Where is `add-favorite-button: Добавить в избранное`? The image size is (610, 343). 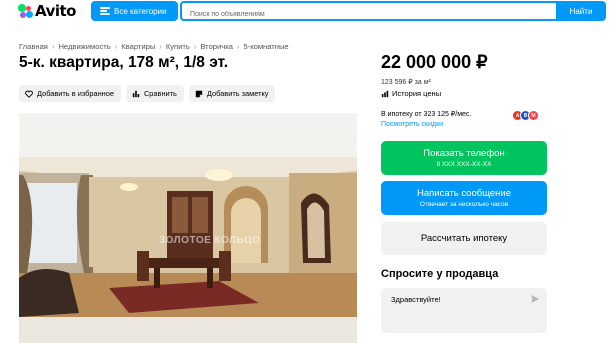 add-favorite-button: Добавить в избранное is located at coordinates (70, 93).